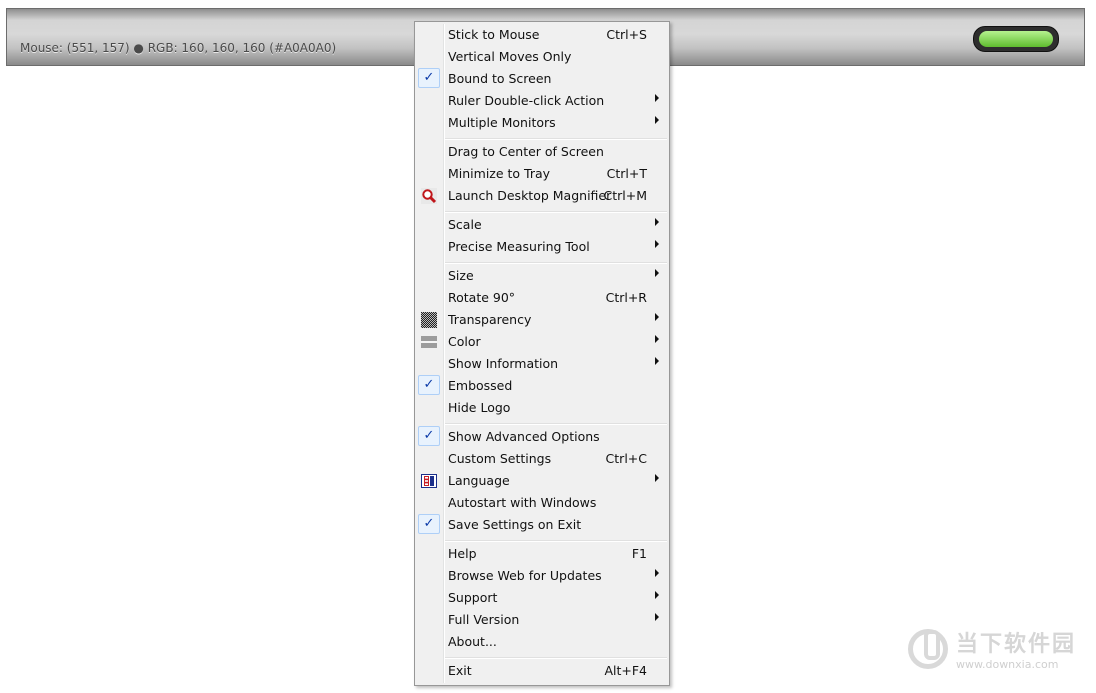 The image size is (1096, 693). What do you see at coordinates (473, 597) in the screenshot?
I see `menu-item-label: Support` at bounding box center [473, 597].